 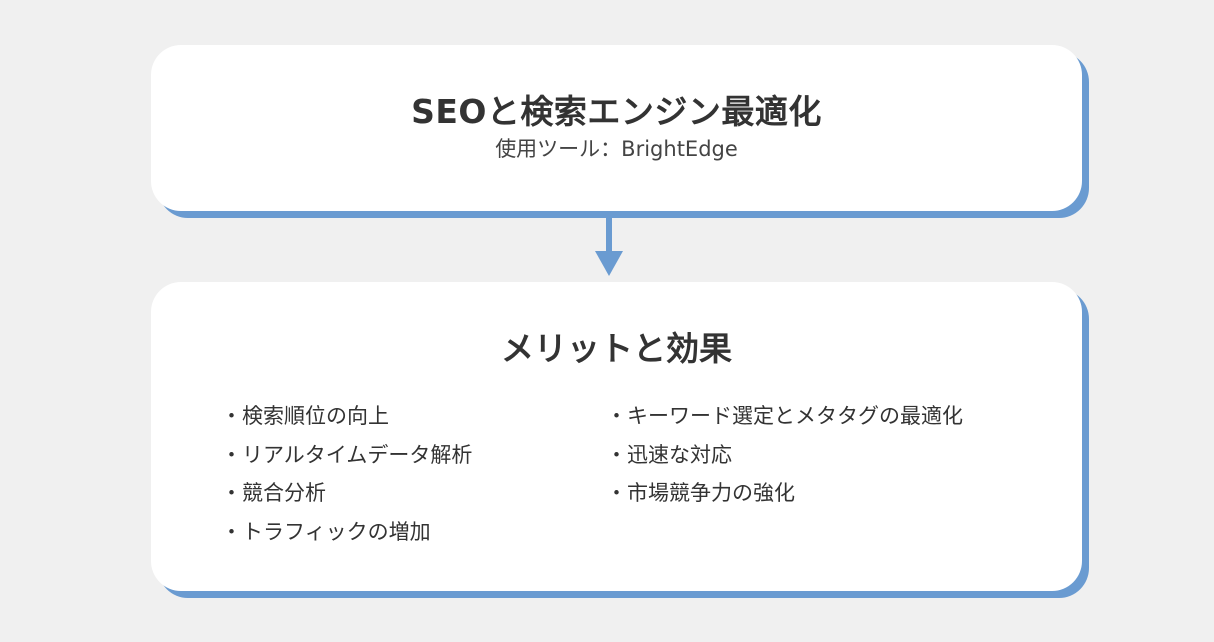 I want to click on list-item: ・競合分析, so click(x=273, y=493).